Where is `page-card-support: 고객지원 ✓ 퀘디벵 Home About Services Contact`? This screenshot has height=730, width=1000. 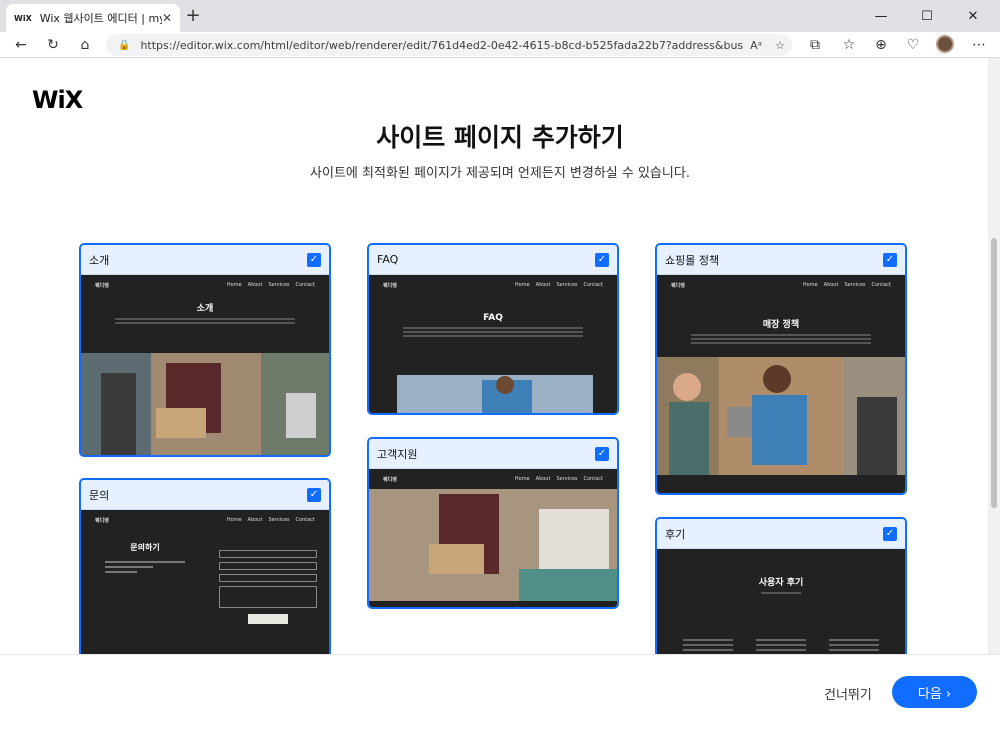
page-card-support: 고객지원 ✓ 퀘디벵 Home About Services Contact is located at coordinates (493, 523).